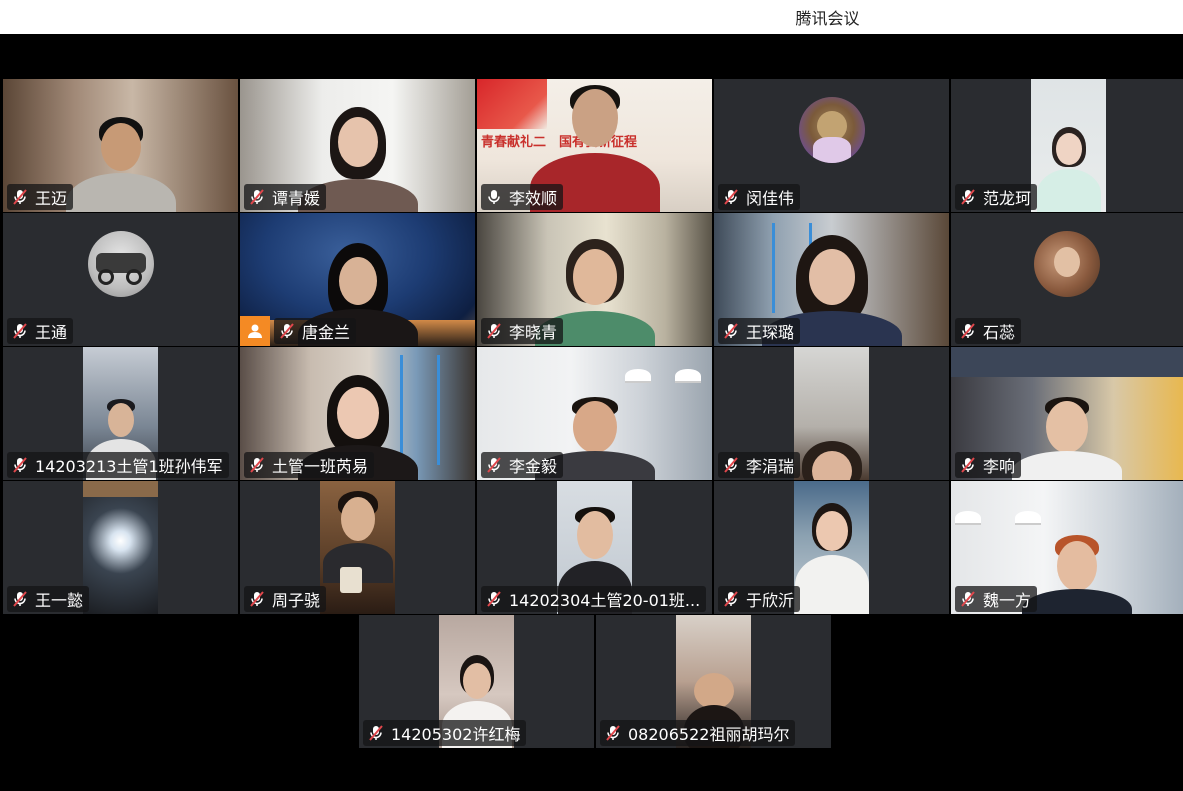 This screenshot has height=791, width=1183. I want to click on participant-label: 范龙珂, so click(996, 197).